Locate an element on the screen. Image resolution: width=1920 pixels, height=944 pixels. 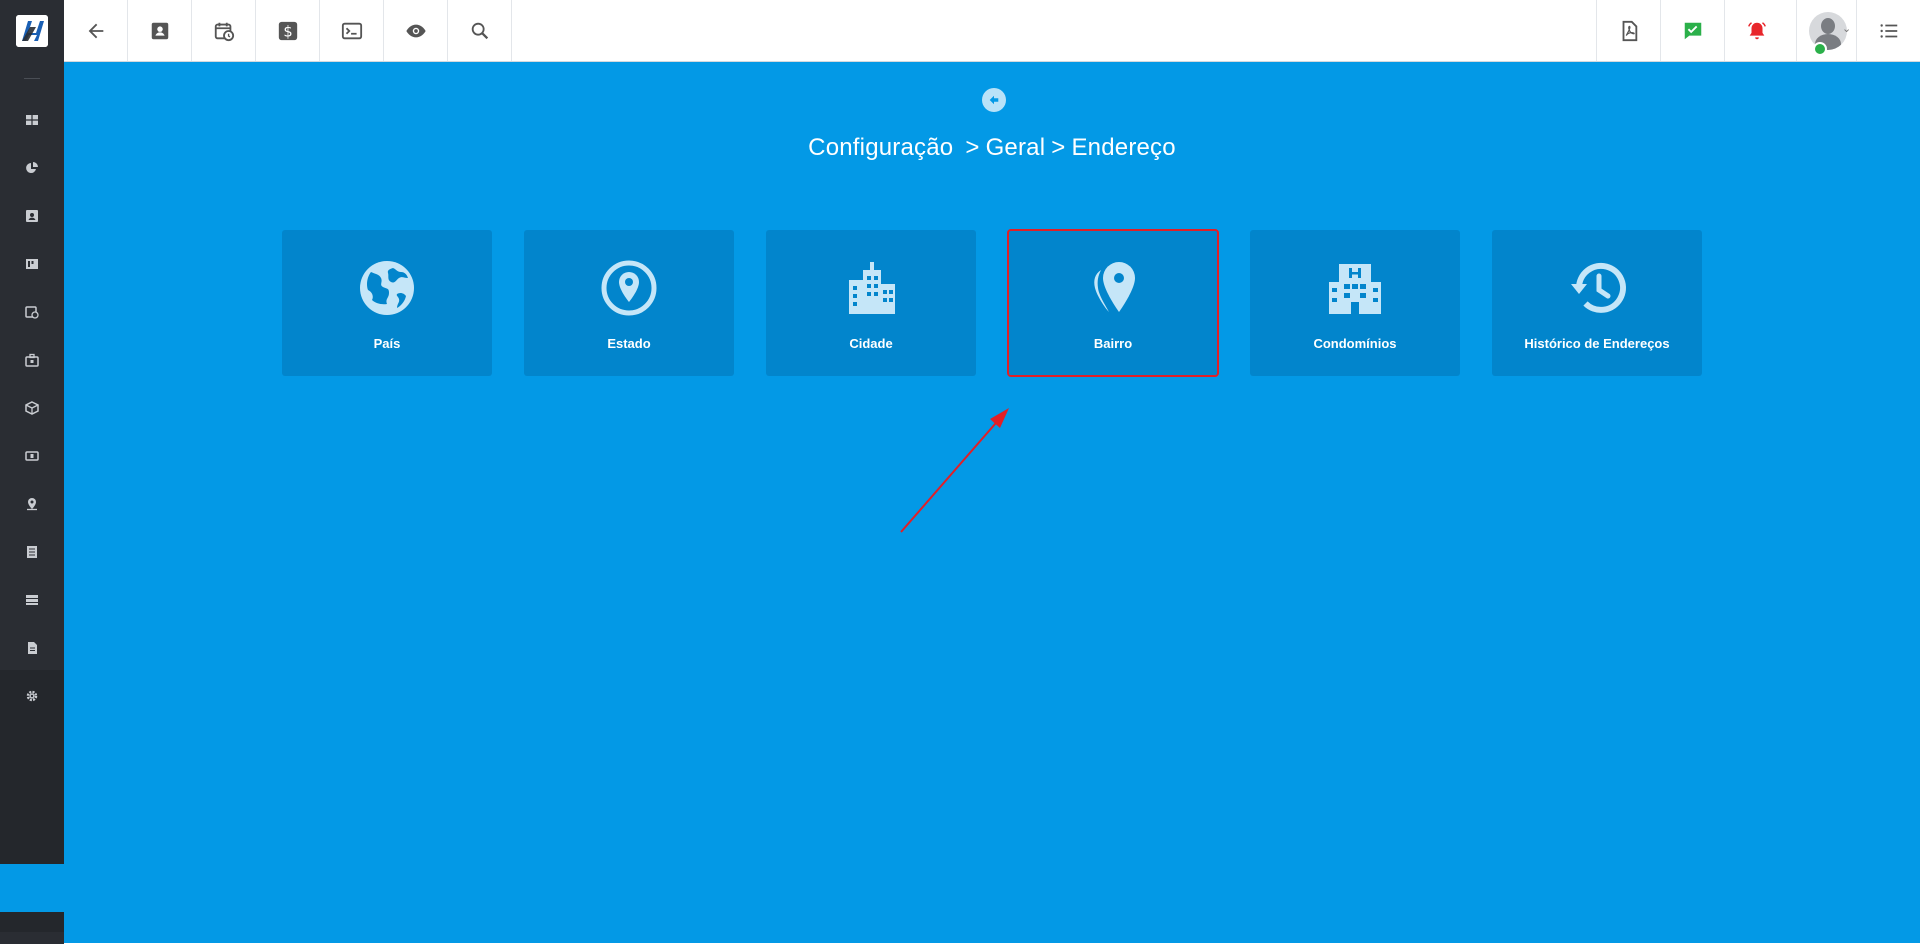
annotation-arrow is located at coordinates (954, 470).